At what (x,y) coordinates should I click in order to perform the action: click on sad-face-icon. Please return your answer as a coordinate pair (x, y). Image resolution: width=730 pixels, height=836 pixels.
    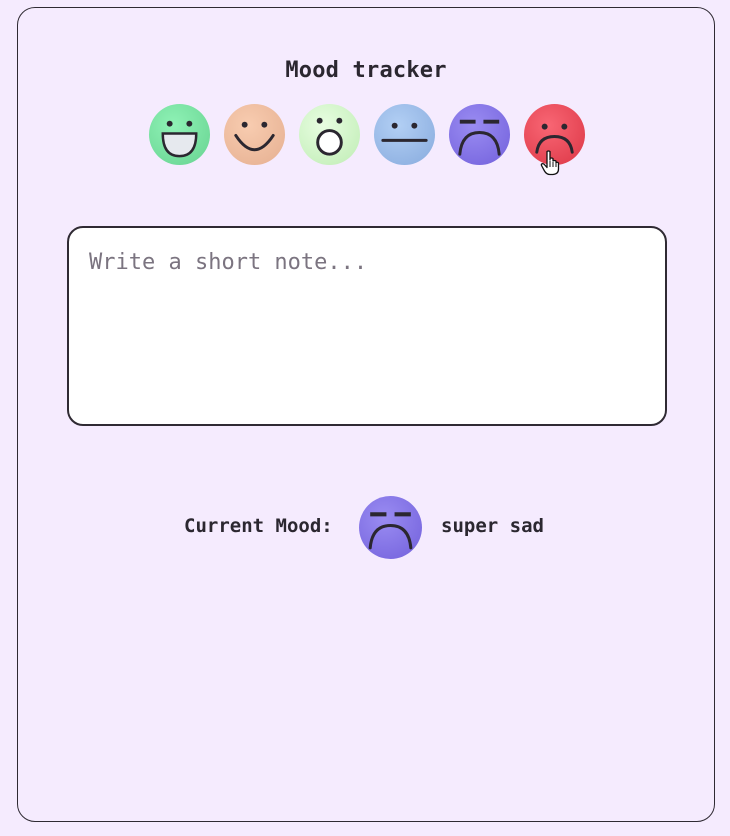
    Looking at the image, I should click on (554, 134).